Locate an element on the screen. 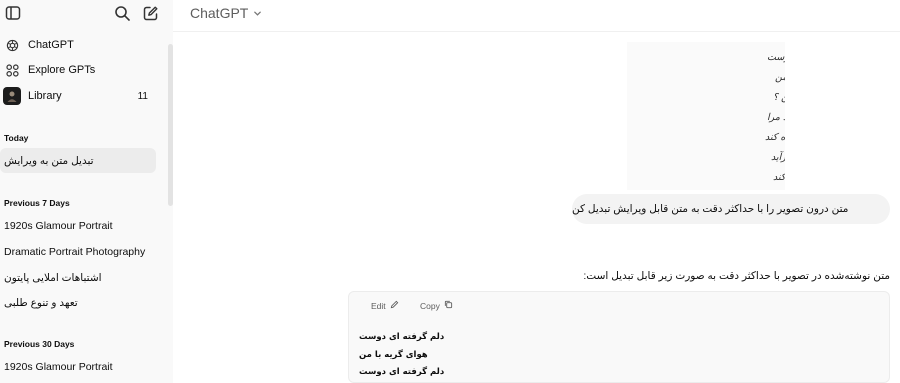  section-header-previous-7-days: Previous 7 Days is located at coordinates (37, 203).